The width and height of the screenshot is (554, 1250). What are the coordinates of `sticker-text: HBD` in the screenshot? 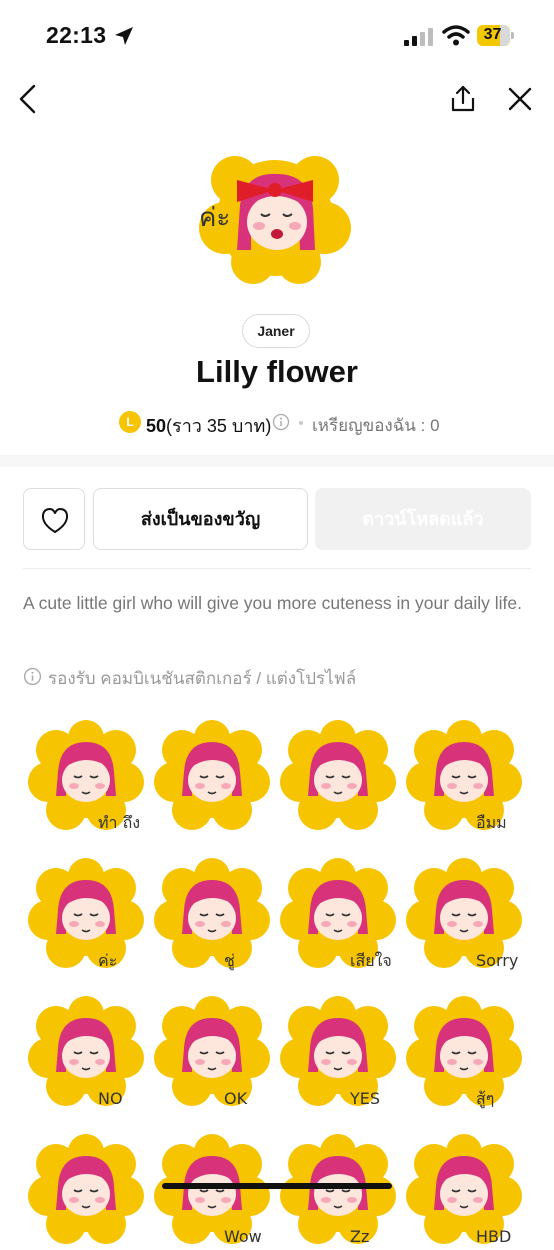 It's located at (493, 1236).